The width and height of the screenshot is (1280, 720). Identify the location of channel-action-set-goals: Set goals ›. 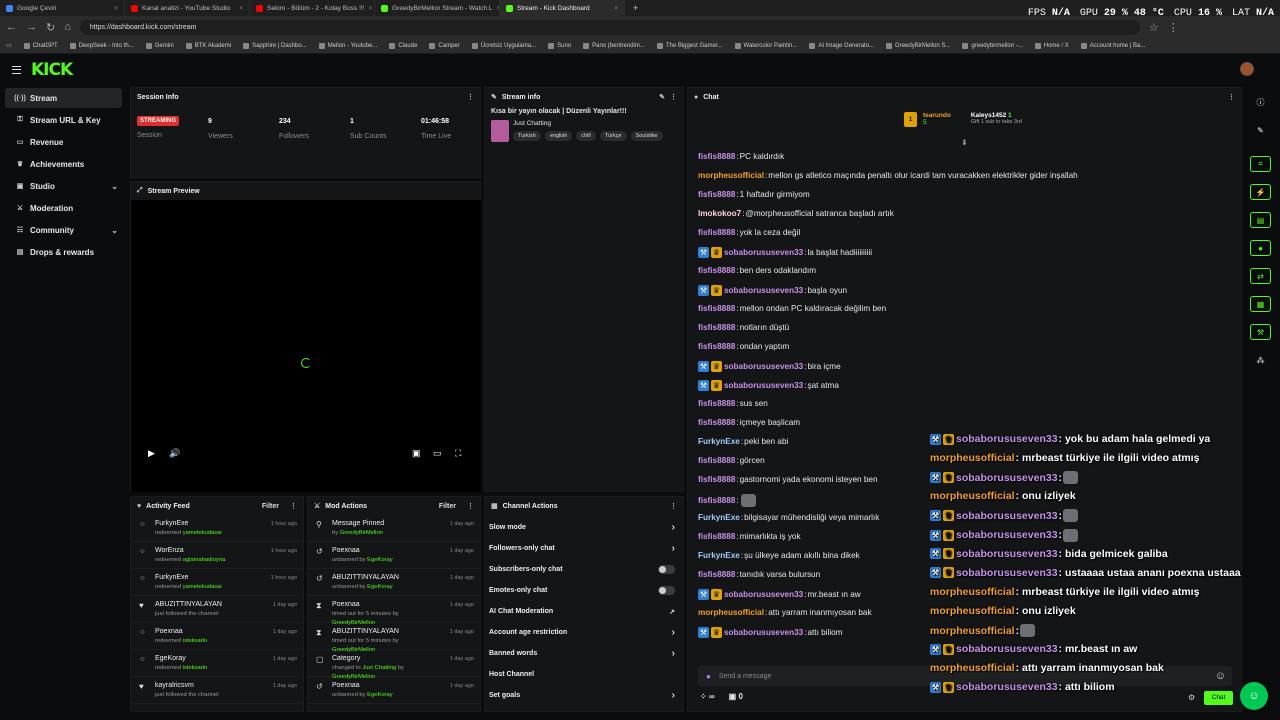
(584, 695).